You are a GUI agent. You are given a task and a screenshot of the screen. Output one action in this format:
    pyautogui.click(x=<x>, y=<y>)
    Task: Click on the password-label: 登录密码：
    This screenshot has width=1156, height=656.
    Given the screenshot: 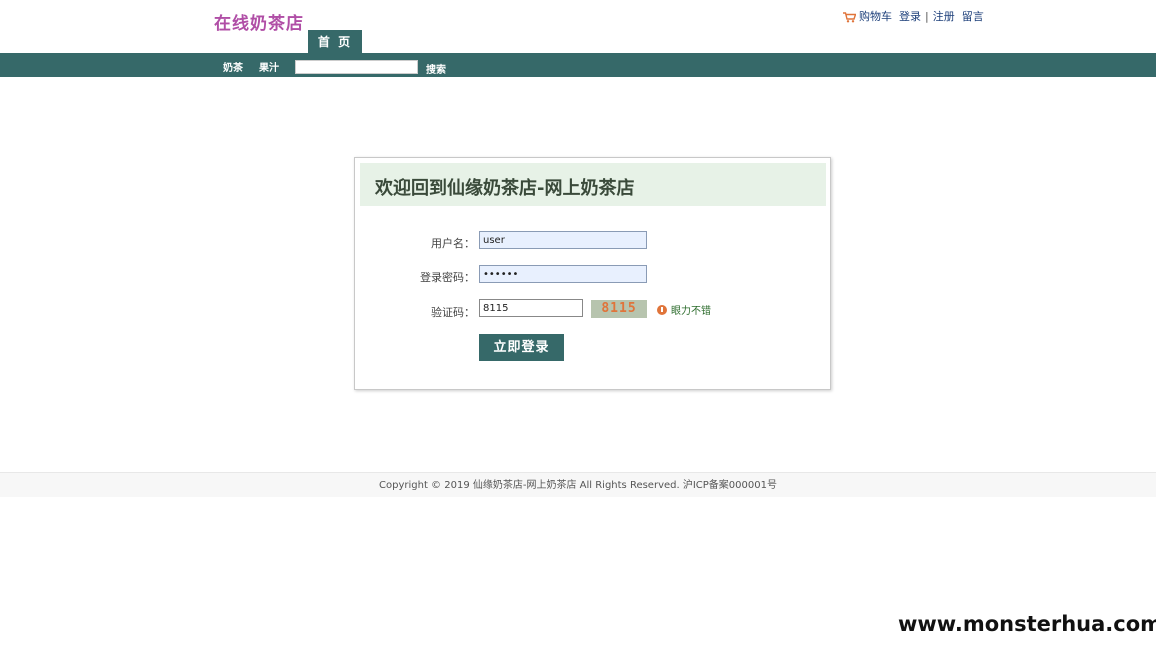 What is the action you would take?
    pyautogui.click(x=447, y=277)
    